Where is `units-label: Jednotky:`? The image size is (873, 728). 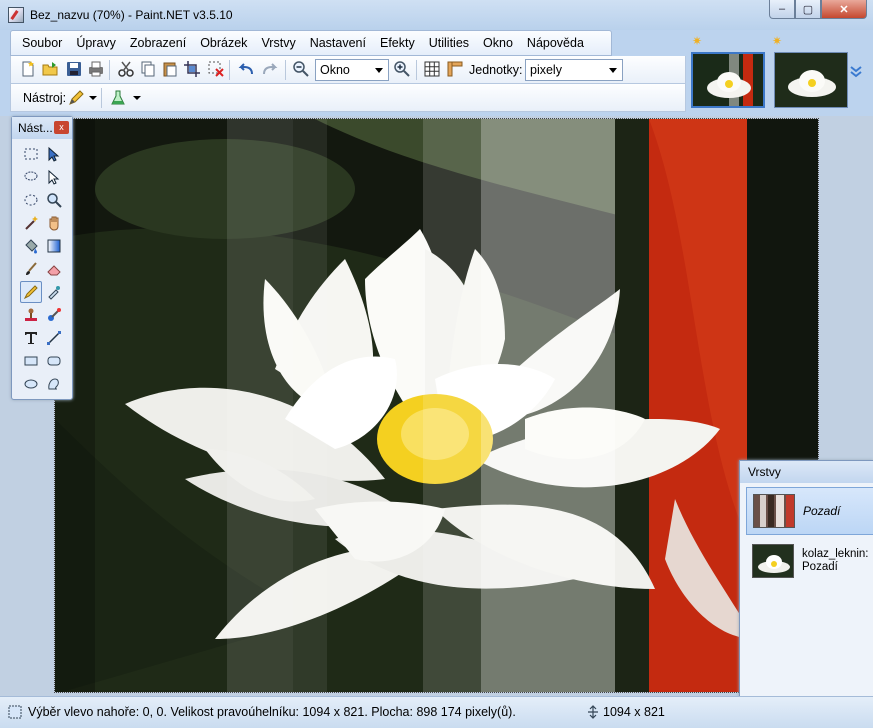 units-label: Jednotky: is located at coordinates (496, 70).